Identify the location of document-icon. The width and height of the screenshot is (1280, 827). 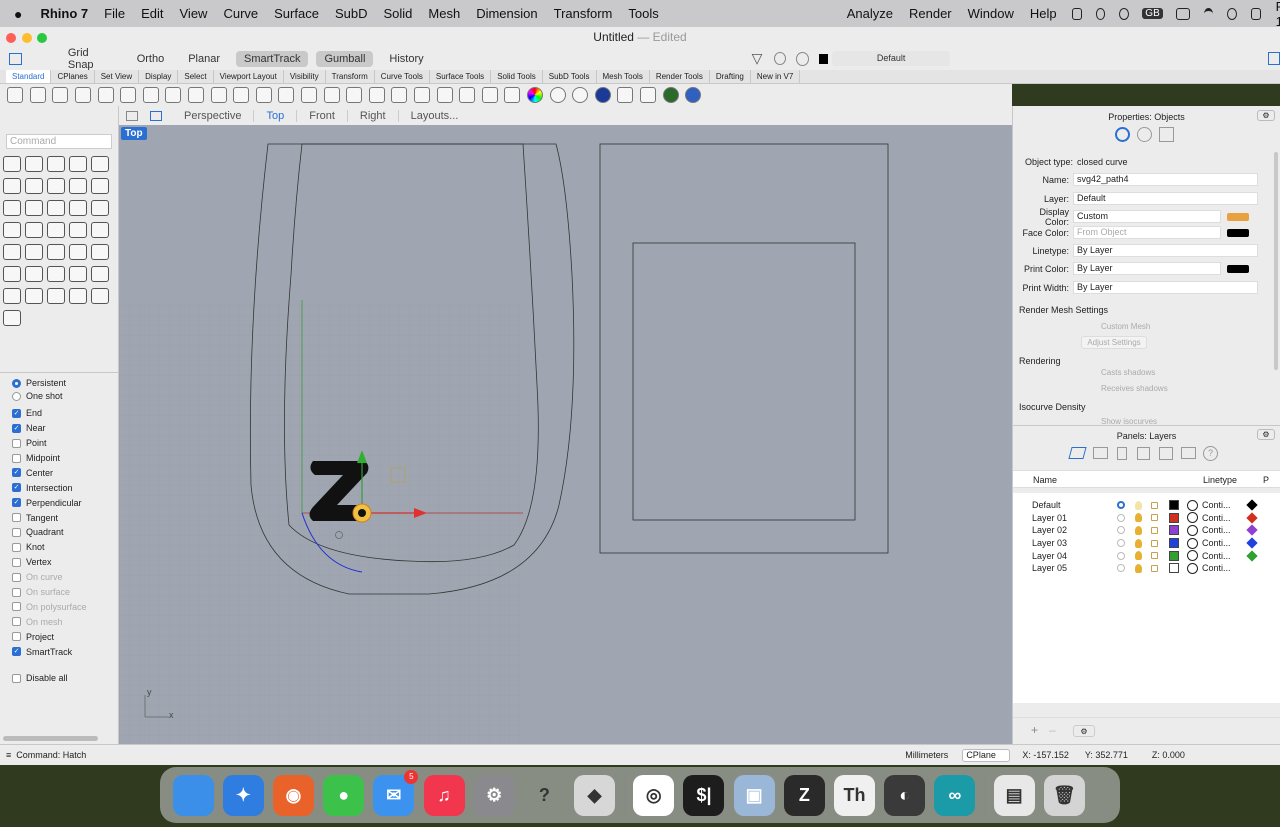
(1122, 453).